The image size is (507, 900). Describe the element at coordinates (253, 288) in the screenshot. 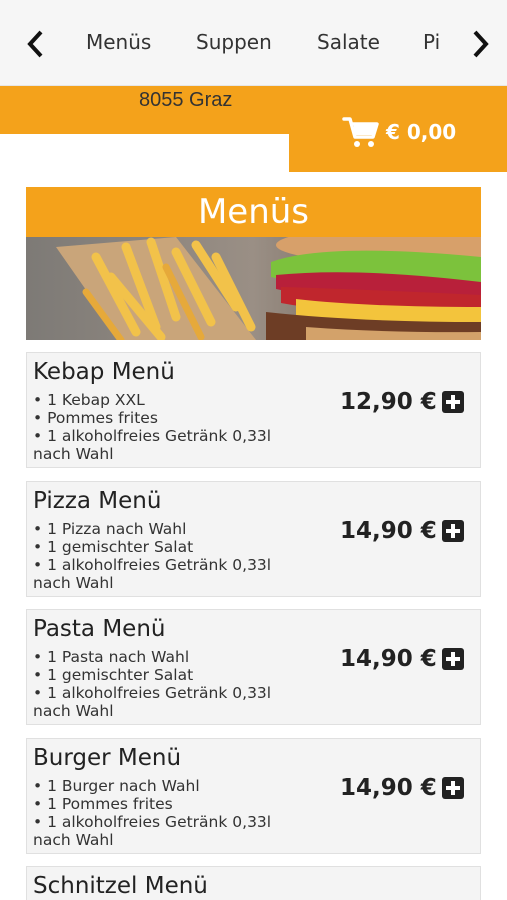

I see `burger-and-fries-photo` at that location.